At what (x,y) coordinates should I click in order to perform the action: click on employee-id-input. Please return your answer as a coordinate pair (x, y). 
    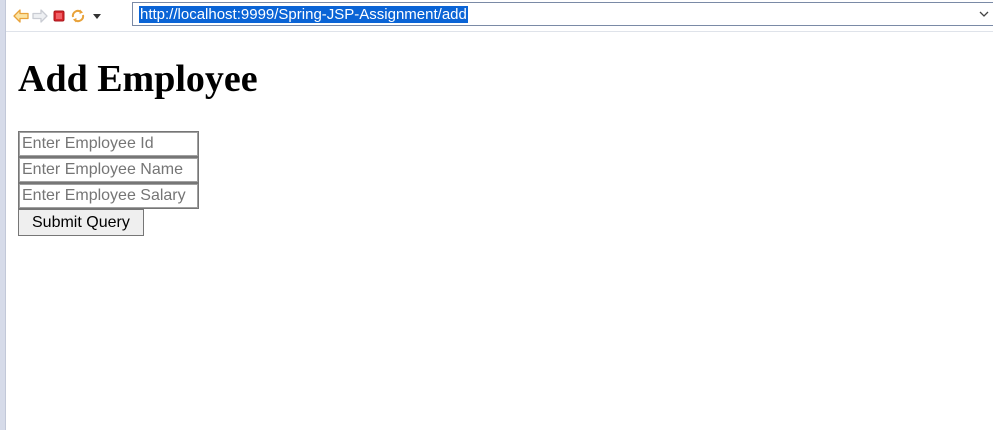
    Looking at the image, I should click on (108, 144).